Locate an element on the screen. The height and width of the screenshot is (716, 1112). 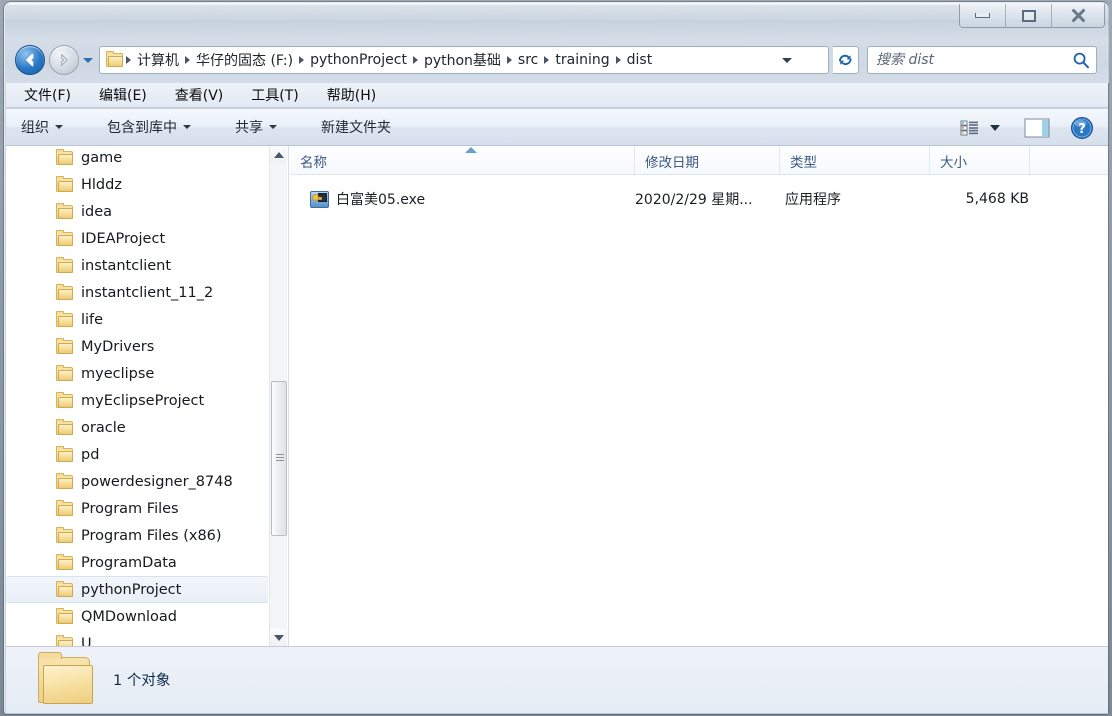
tree-item: instantclient_11_2 is located at coordinates (137, 292).